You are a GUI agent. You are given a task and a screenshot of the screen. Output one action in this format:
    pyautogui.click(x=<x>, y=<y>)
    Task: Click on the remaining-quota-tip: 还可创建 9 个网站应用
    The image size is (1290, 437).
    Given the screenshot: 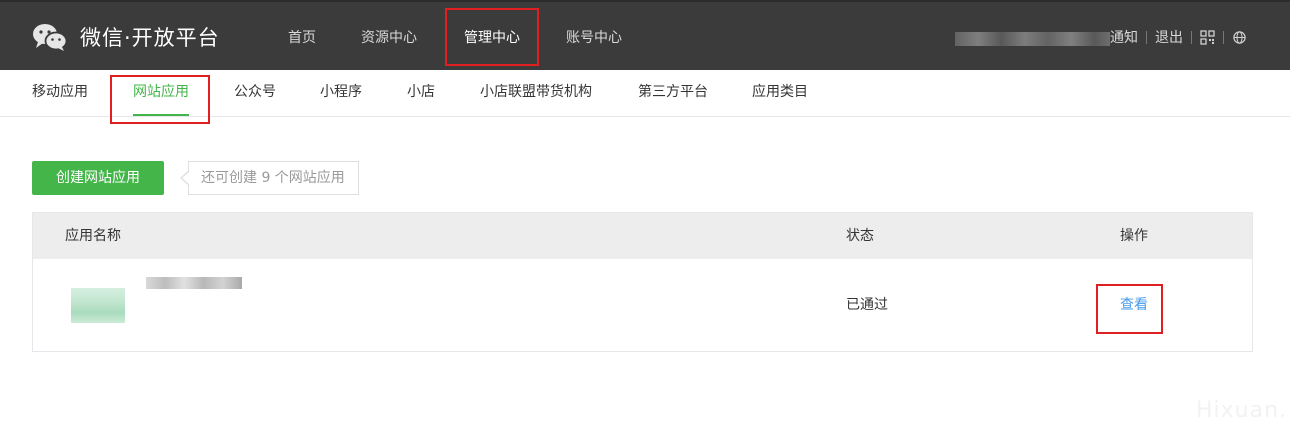 What is the action you would take?
    pyautogui.click(x=273, y=178)
    